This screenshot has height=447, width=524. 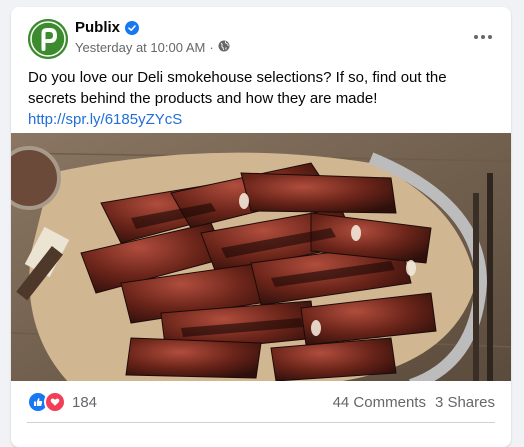 What do you see at coordinates (379, 402) in the screenshot?
I see `comments-count: 44 Comments` at bounding box center [379, 402].